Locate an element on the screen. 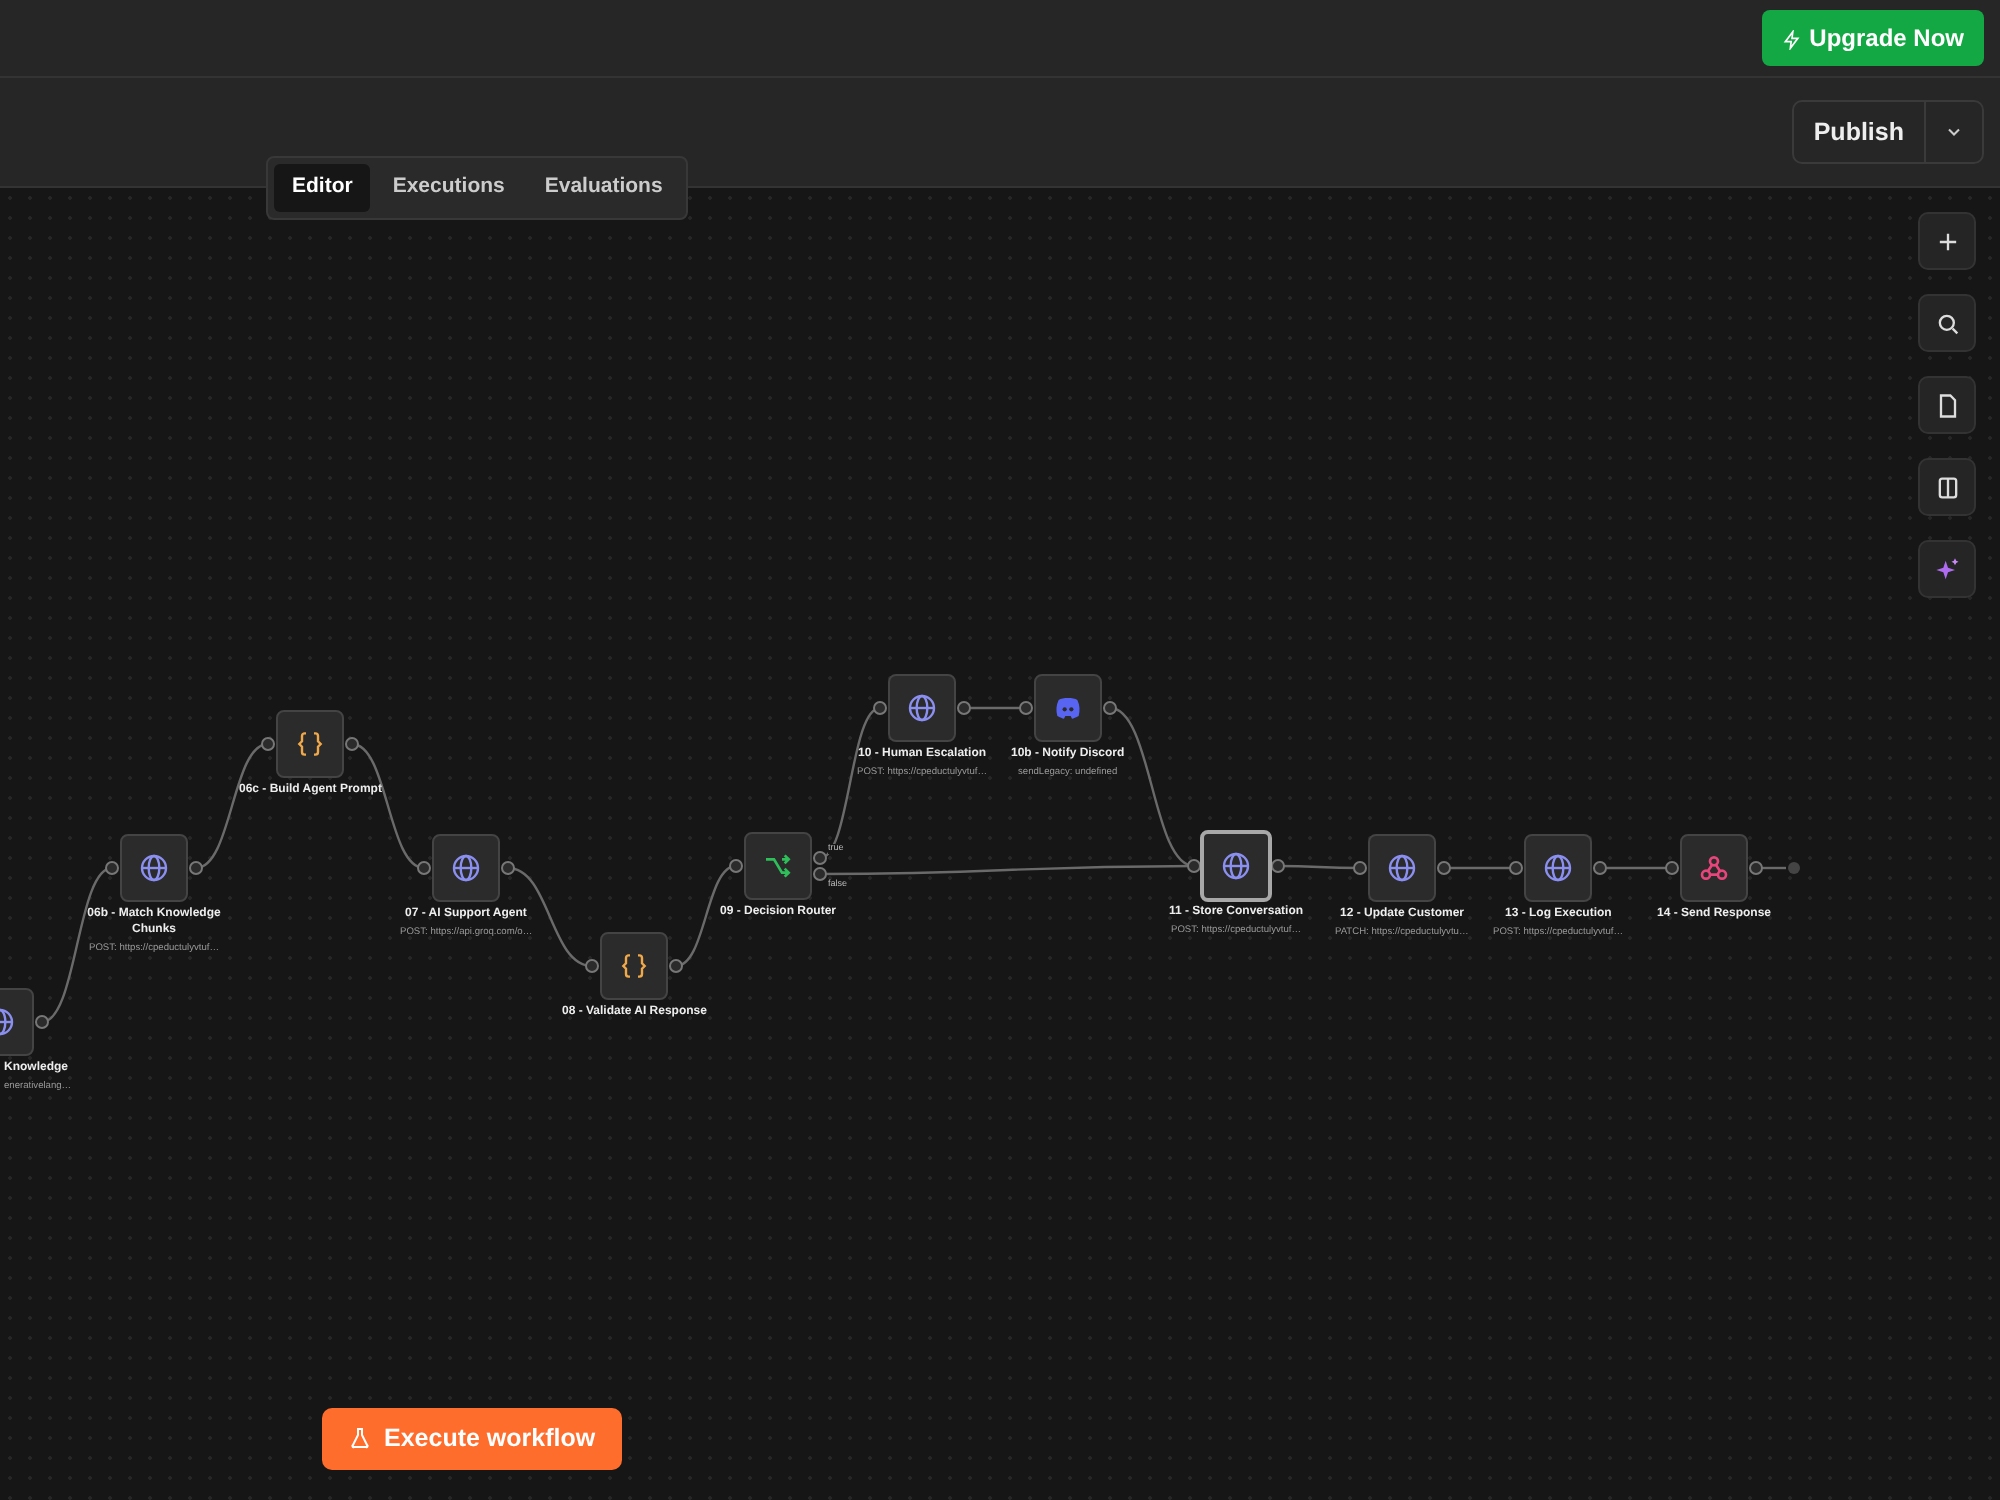  panel-tool-button is located at coordinates (1947, 487).